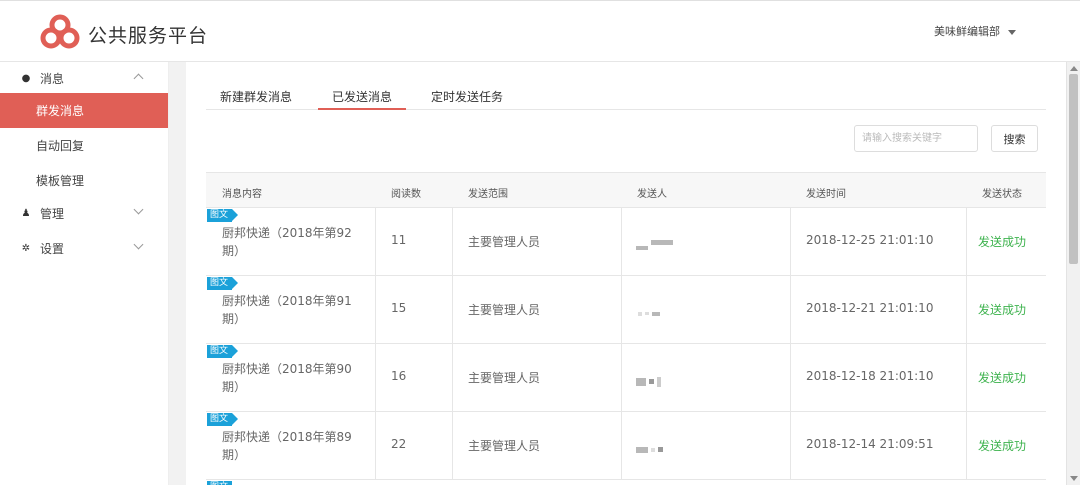 This screenshot has height=485, width=1080. Describe the element at coordinates (1002, 194) in the screenshot. I see `column-header-status: 发送状态` at that location.